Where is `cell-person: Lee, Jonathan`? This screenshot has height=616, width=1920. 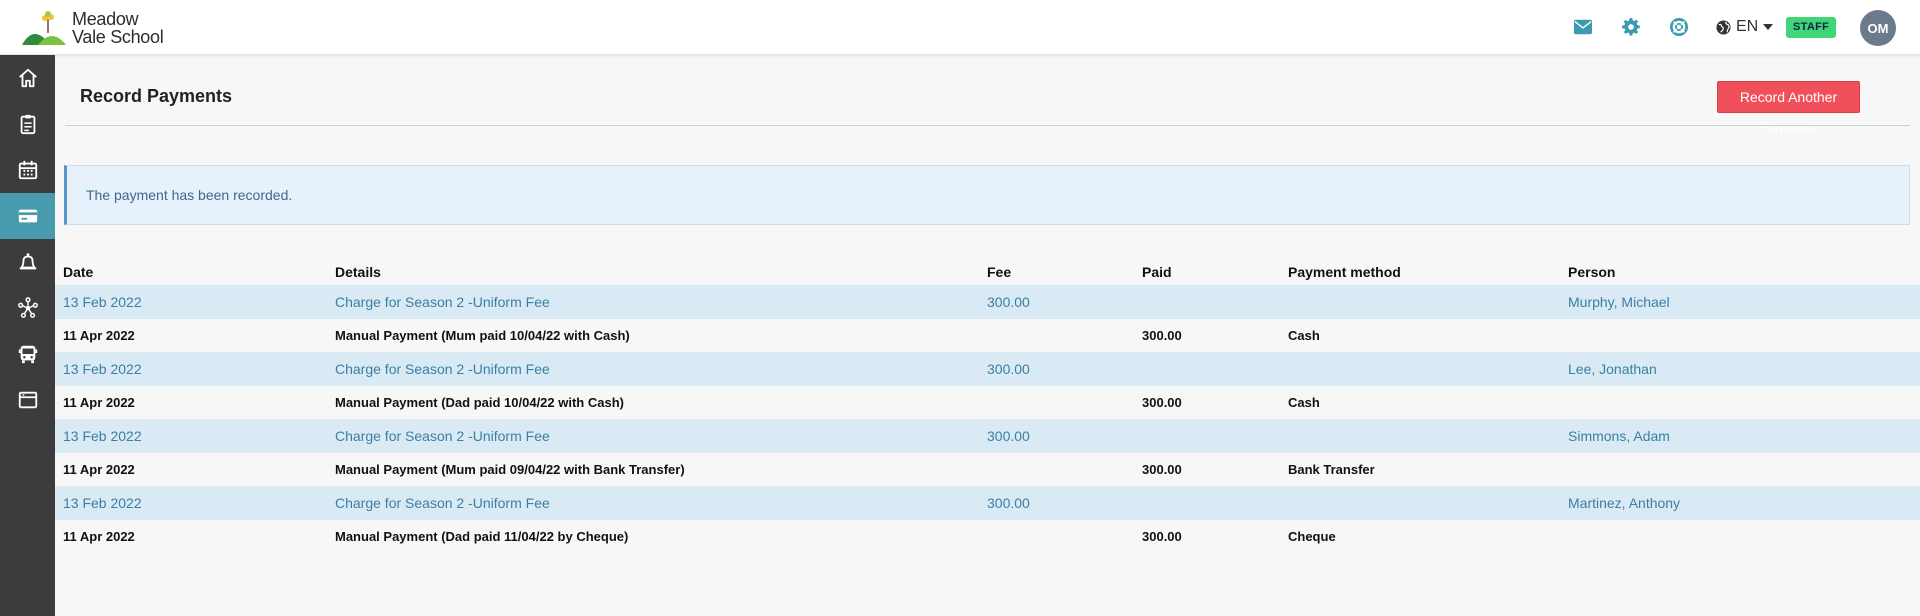
cell-person: Lee, Jonathan is located at coordinates (1744, 369).